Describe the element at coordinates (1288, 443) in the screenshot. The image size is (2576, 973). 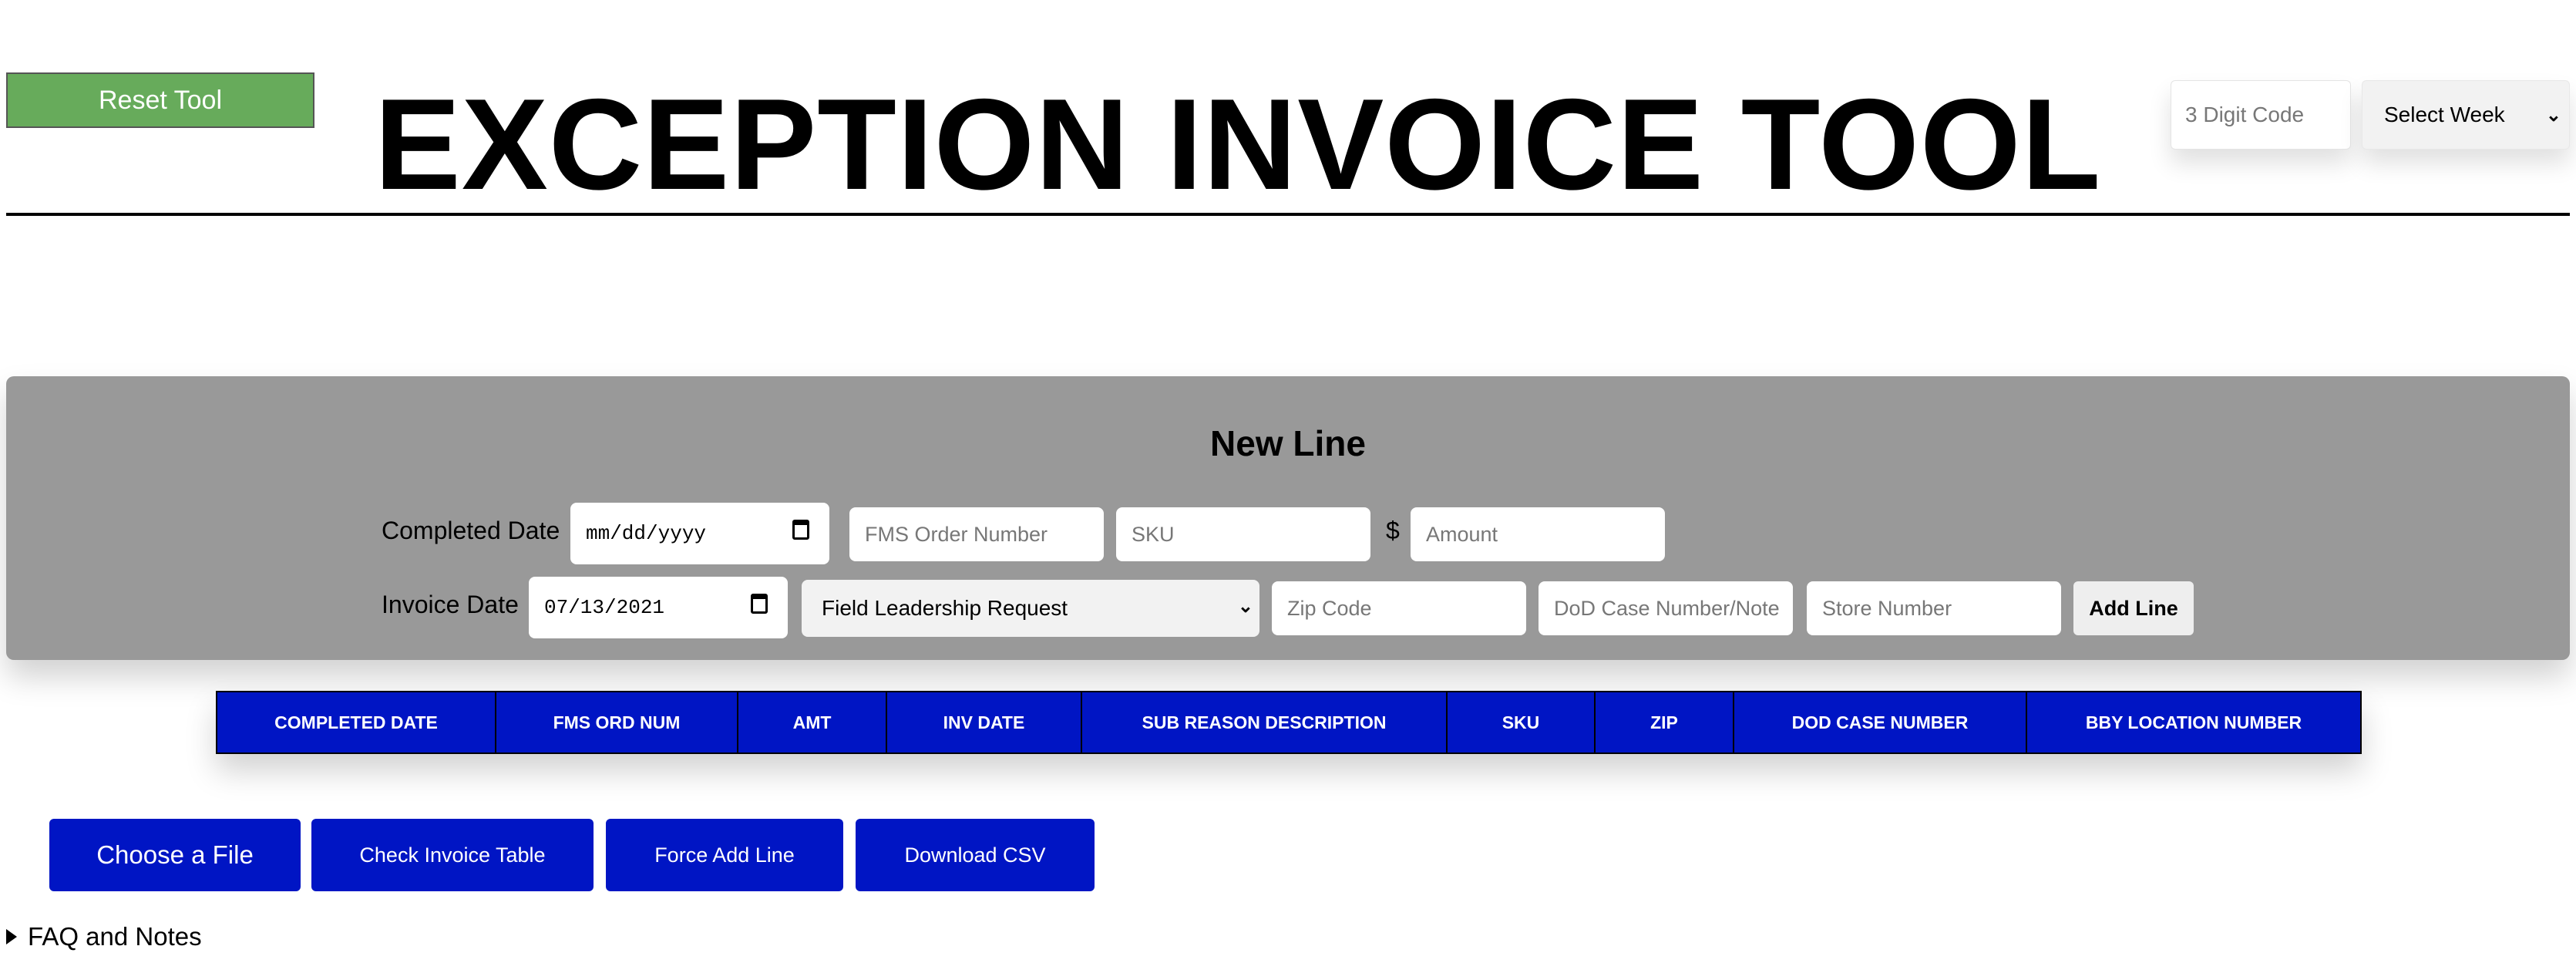
I see `new-line-title: New Line` at that location.